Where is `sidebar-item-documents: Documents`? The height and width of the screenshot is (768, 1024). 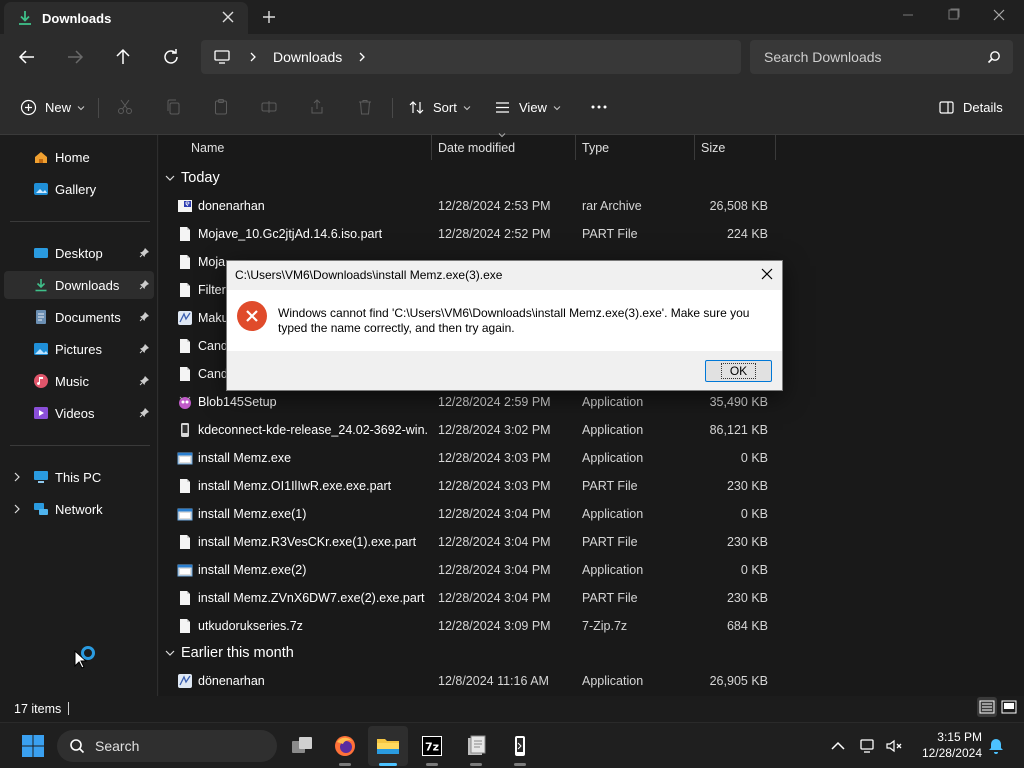 sidebar-item-documents: Documents is located at coordinates (79, 317).